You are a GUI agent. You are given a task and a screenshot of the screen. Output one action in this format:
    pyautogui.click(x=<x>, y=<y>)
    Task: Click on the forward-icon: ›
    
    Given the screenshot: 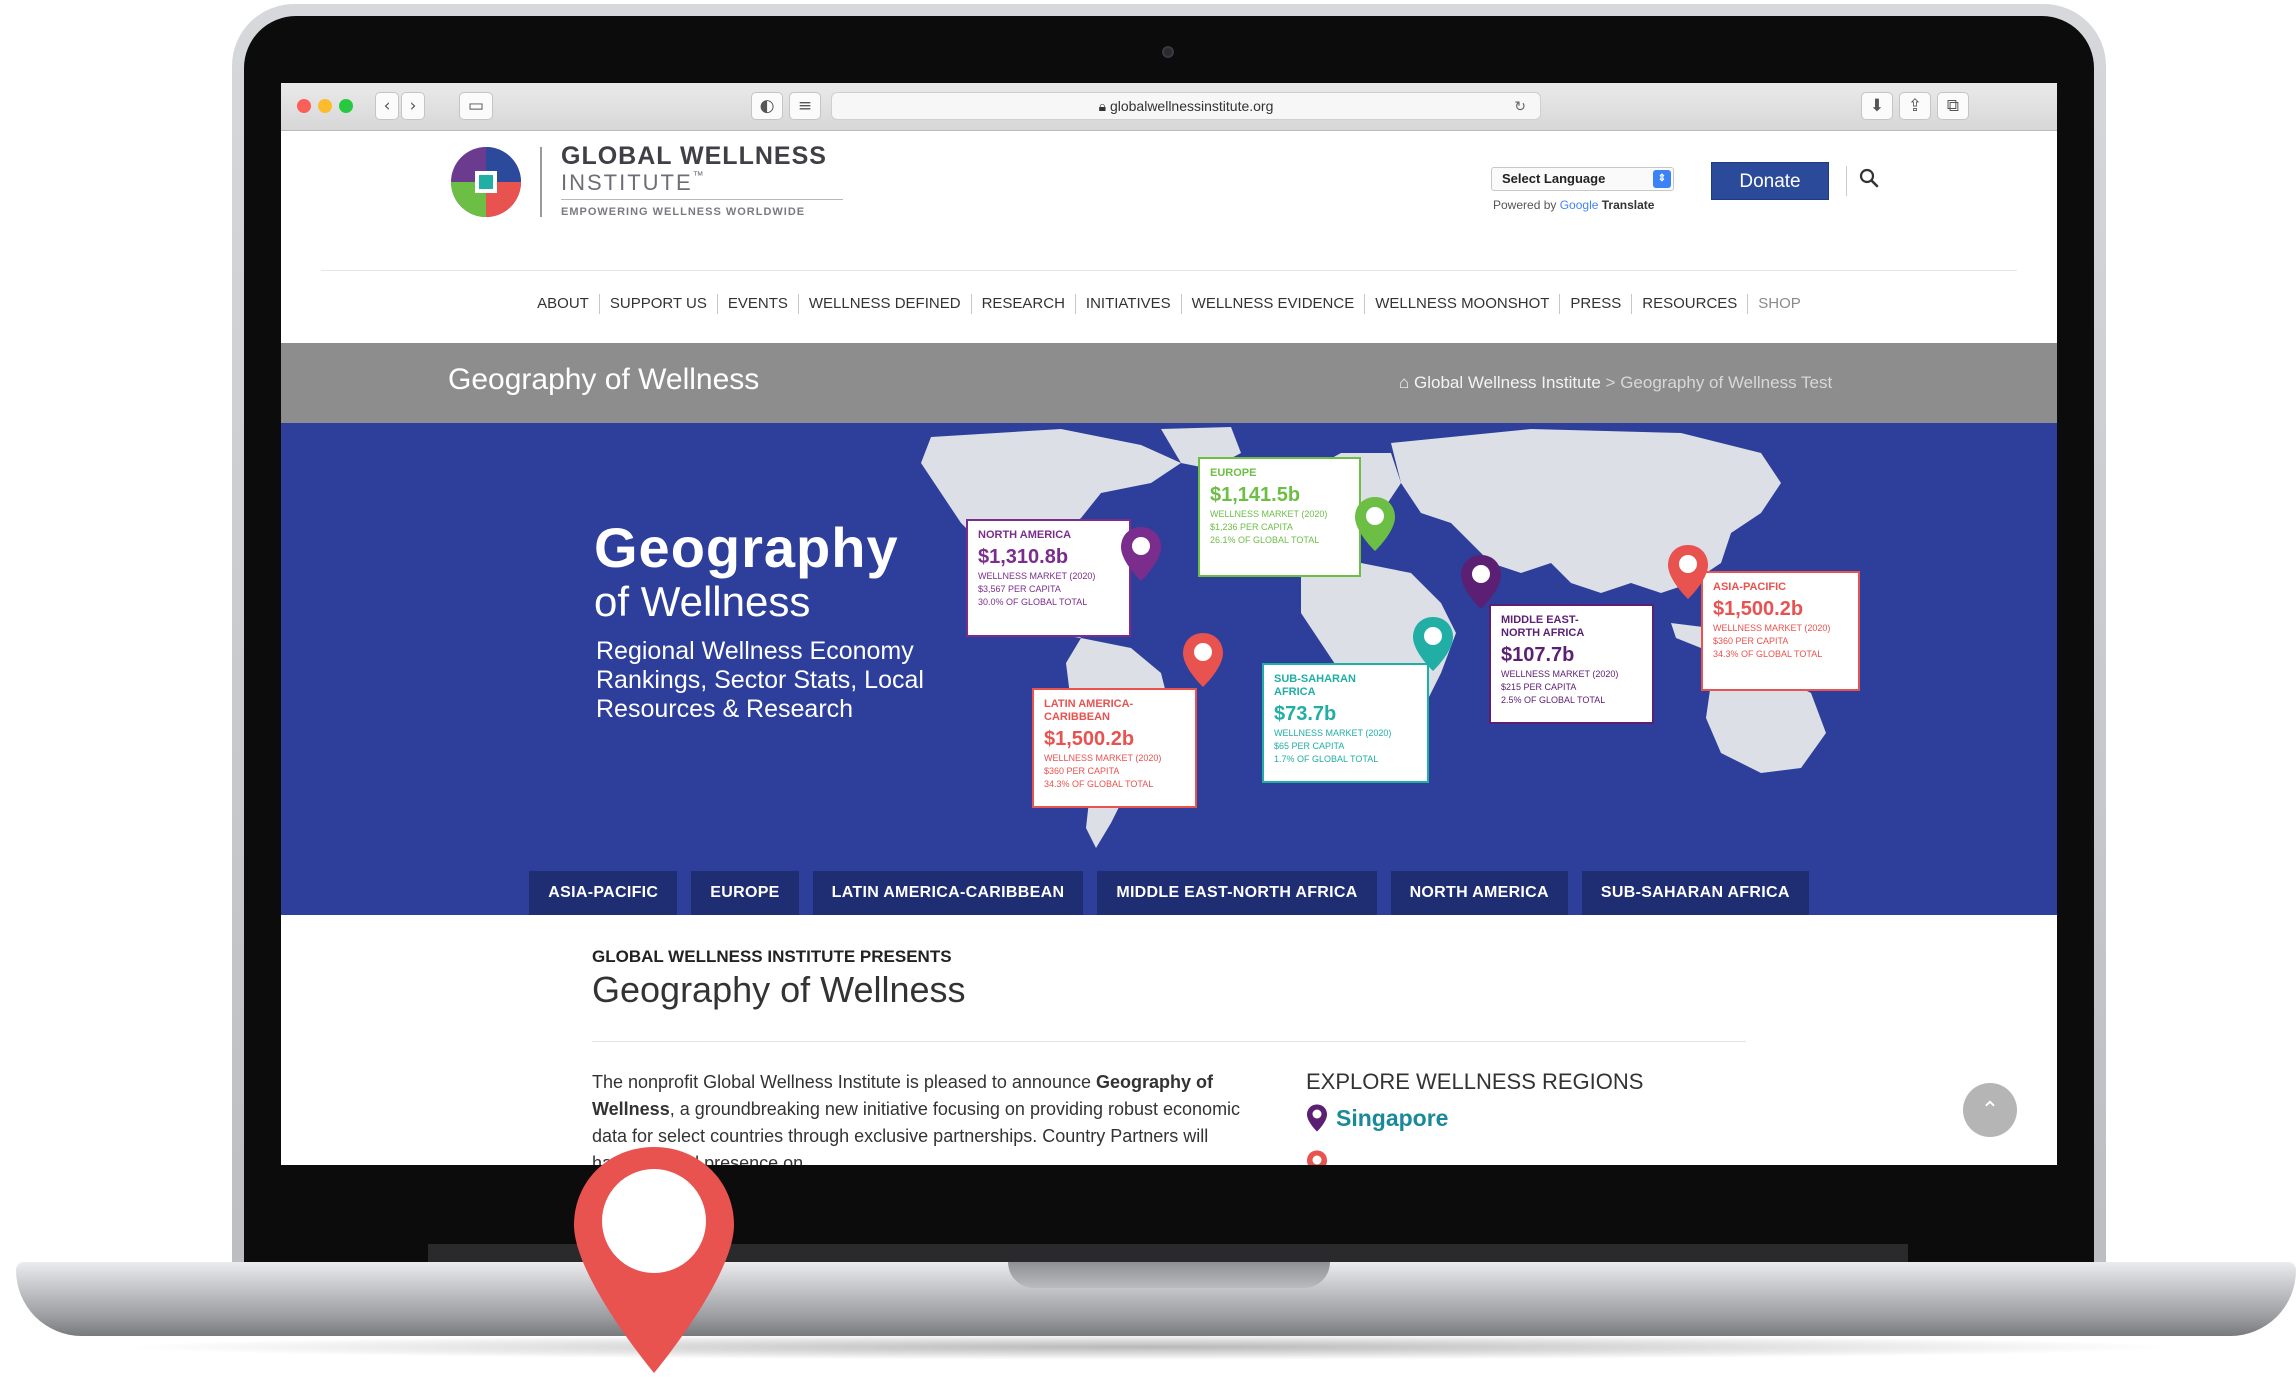 What is the action you would take?
    pyautogui.click(x=413, y=106)
    